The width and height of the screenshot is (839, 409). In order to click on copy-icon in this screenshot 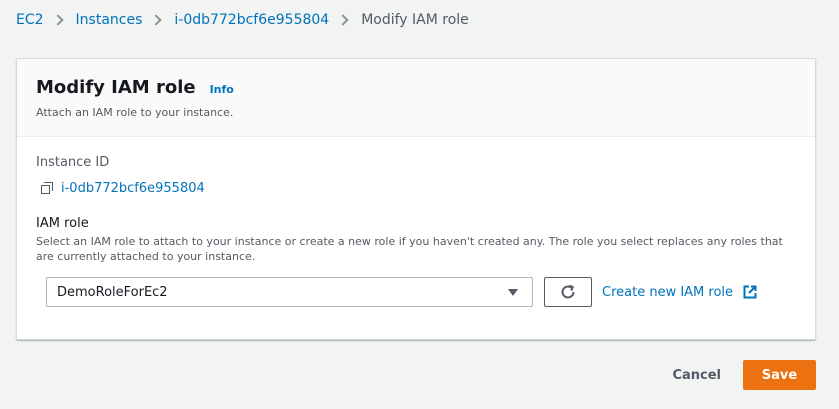, I will do `click(47, 188)`.